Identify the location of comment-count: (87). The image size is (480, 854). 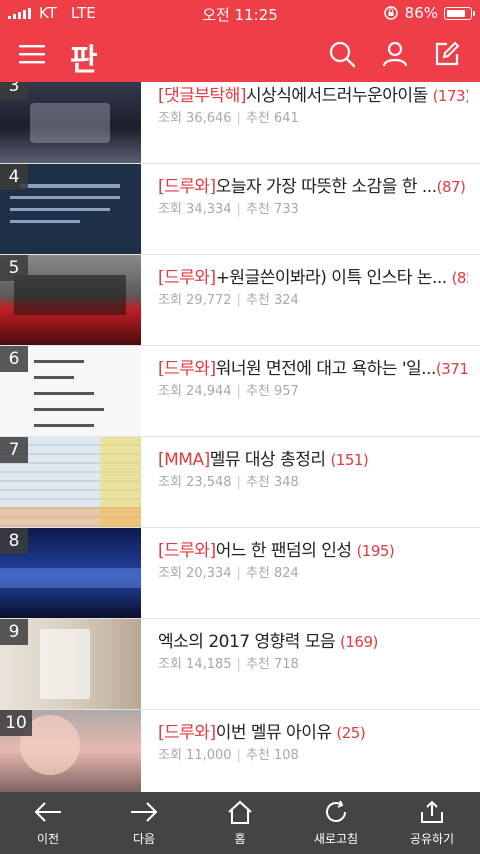
(451, 187).